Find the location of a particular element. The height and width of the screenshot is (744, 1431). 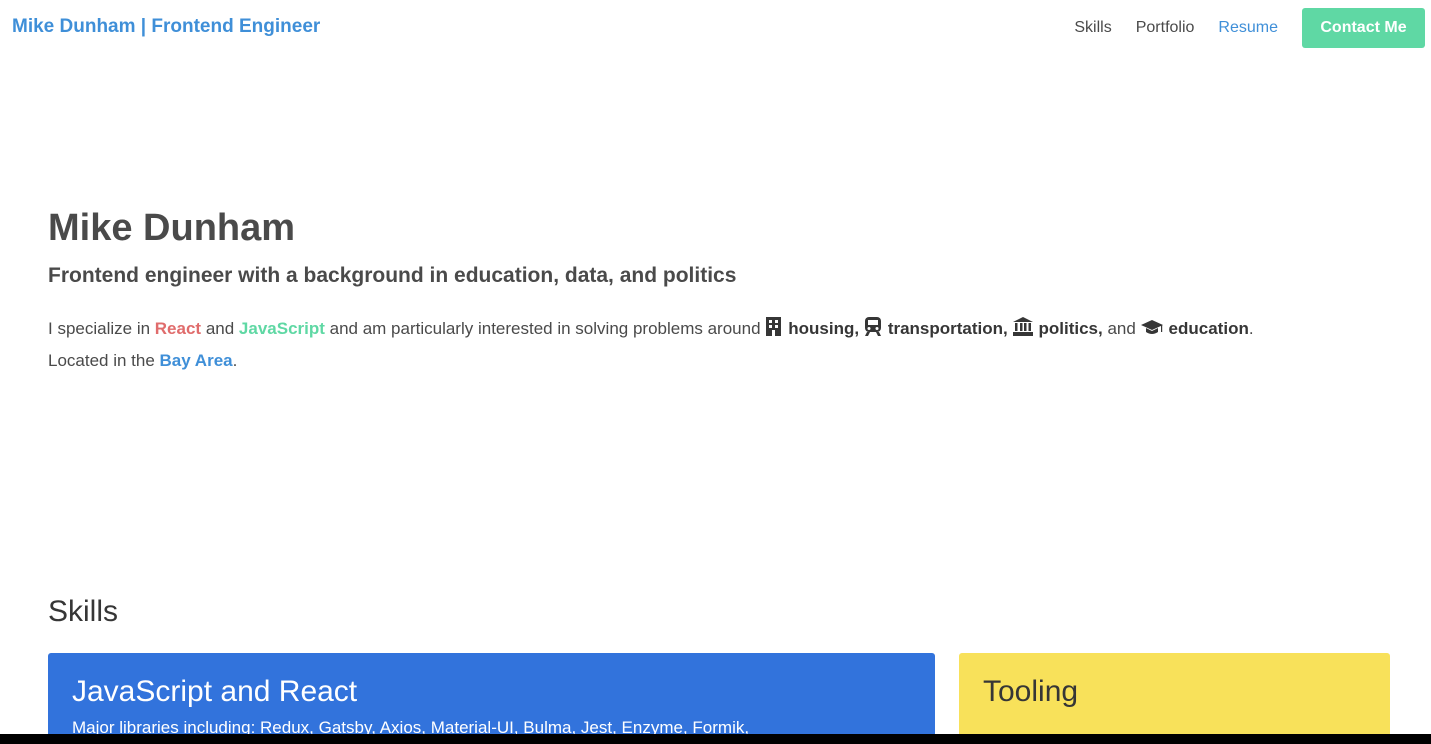

period-text: . is located at coordinates (235, 360).